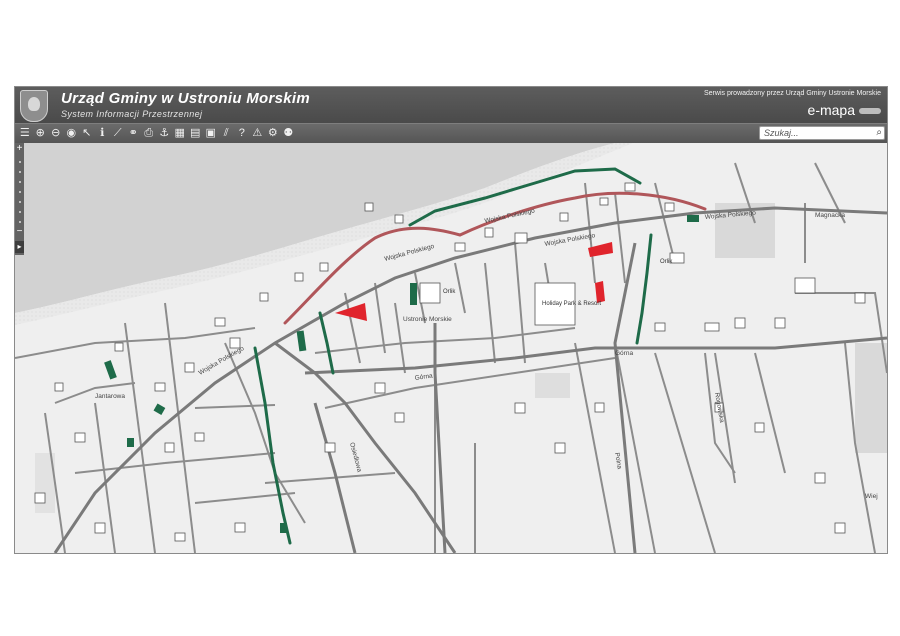 The height and width of the screenshot is (636, 900). What do you see at coordinates (25, 133) in the screenshot?
I see `layers-icon: ☰` at bounding box center [25, 133].